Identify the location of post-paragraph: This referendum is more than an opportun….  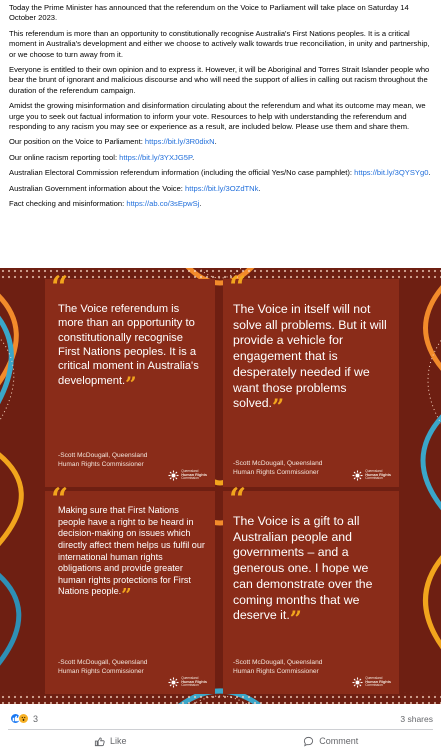
(219, 43).